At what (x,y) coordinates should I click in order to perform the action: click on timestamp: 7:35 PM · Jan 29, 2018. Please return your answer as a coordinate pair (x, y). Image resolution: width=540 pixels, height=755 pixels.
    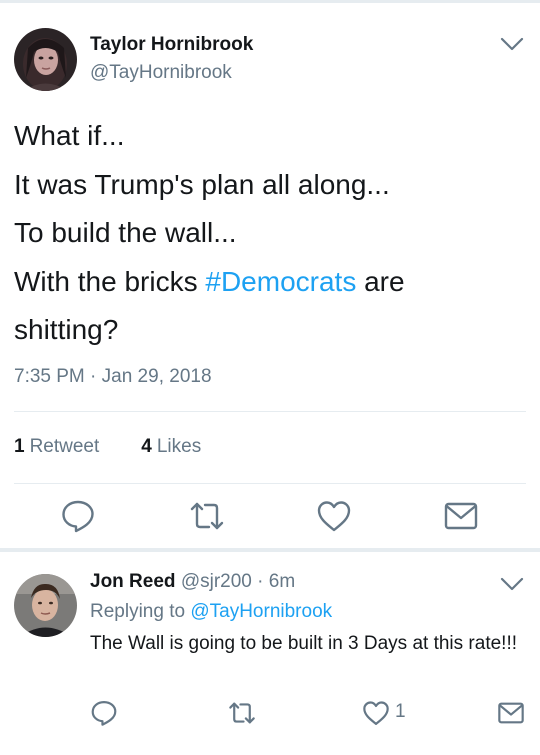
    Looking at the image, I should click on (113, 377).